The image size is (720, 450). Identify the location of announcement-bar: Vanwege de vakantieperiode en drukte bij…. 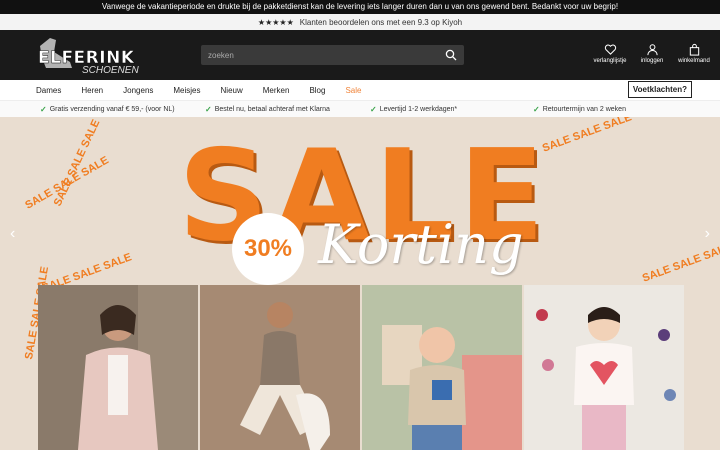
(360, 7).